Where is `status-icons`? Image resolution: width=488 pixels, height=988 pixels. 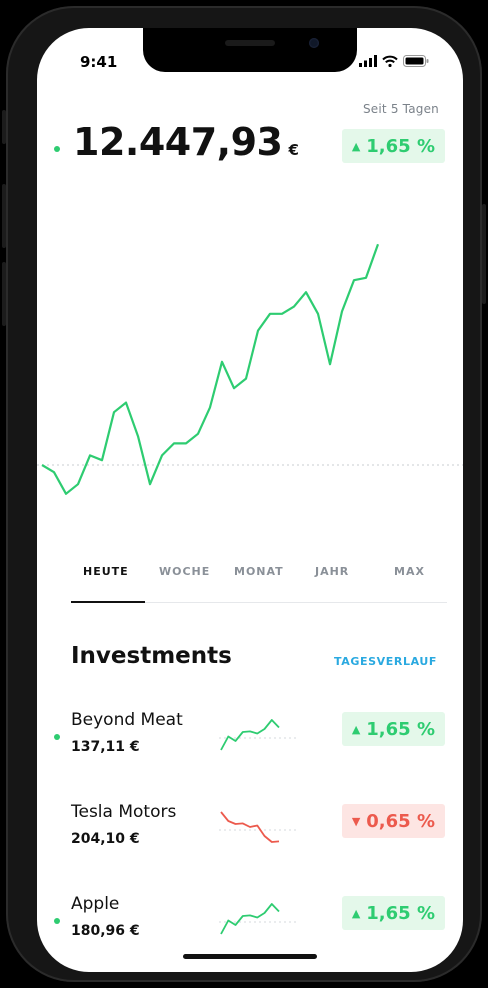
status-icons is located at coordinates (394, 61).